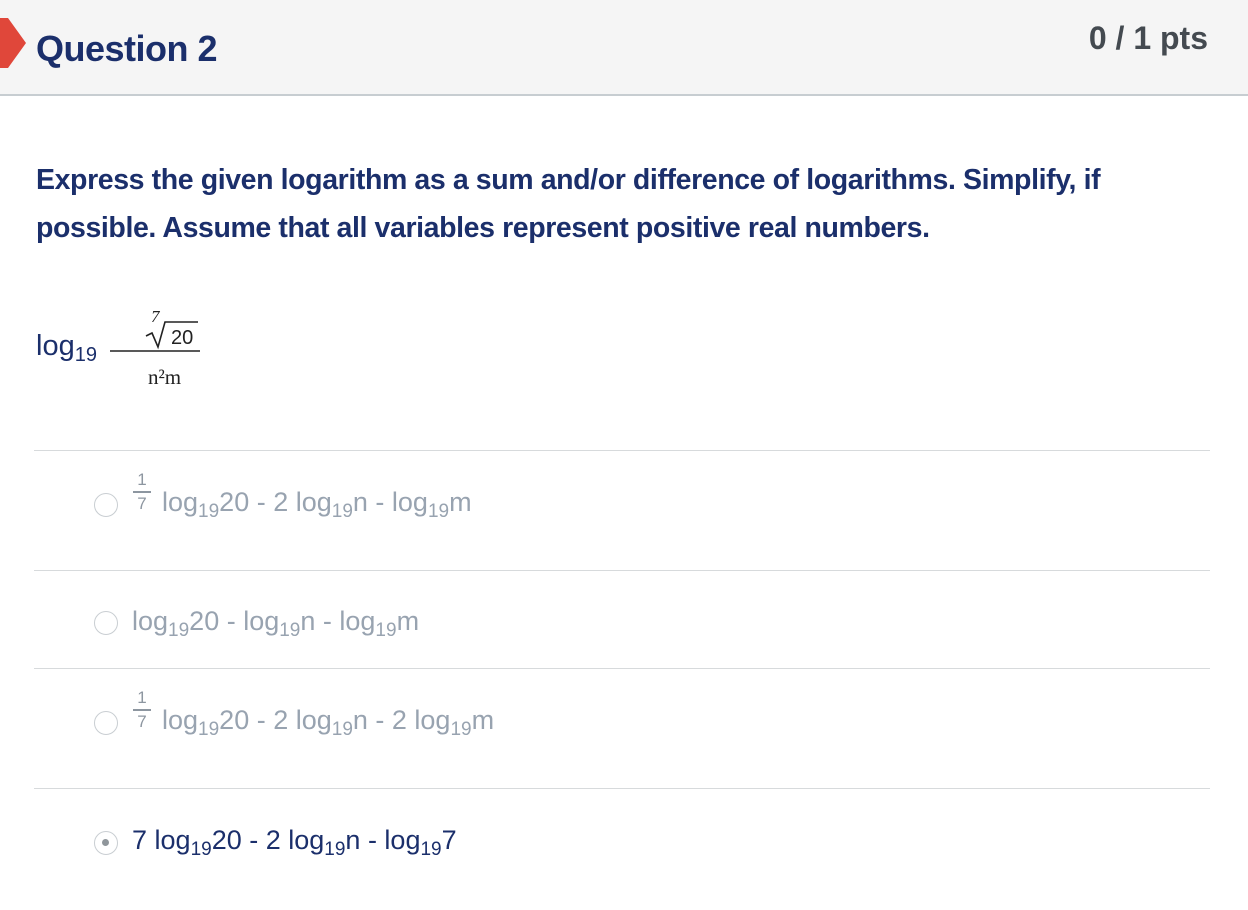 This screenshot has width=1248, height=910. I want to click on answer-text: 7 log1920 - 2 log19n - log197, so click(294, 842).